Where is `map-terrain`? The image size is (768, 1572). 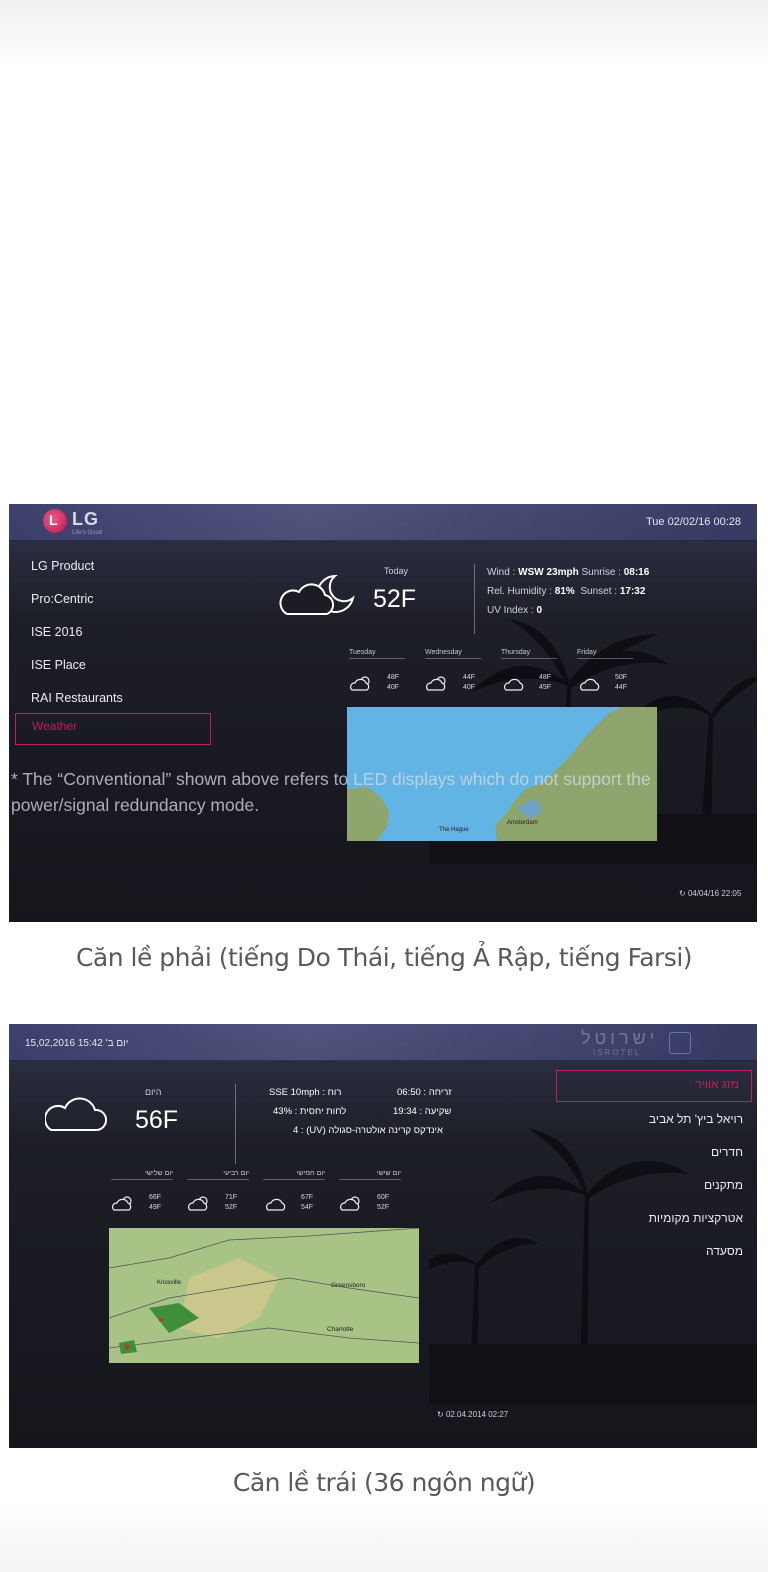
map-terrain is located at coordinates (264, 1295).